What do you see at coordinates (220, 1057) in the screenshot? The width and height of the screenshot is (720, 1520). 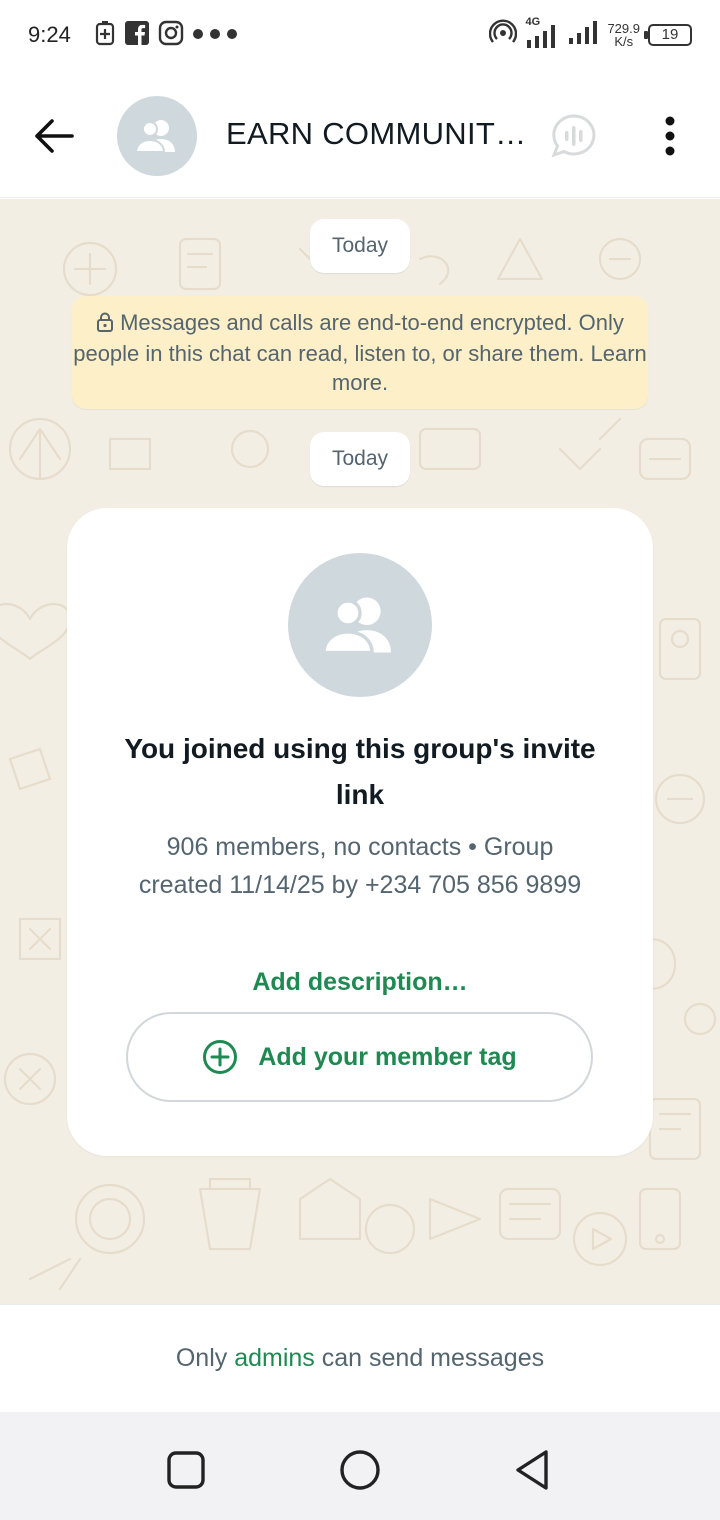 I see `add-circle-icon` at bounding box center [220, 1057].